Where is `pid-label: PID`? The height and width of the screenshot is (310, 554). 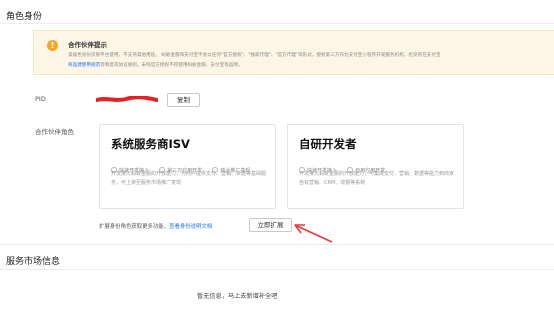
pid-label: PID is located at coordinates (40, 99).